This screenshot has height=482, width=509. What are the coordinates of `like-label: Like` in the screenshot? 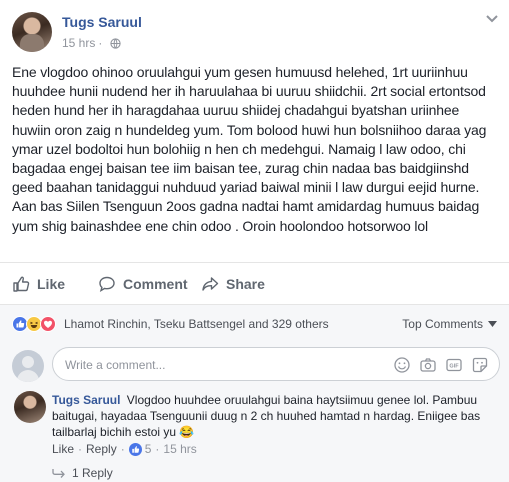 It's located at (51, 284).